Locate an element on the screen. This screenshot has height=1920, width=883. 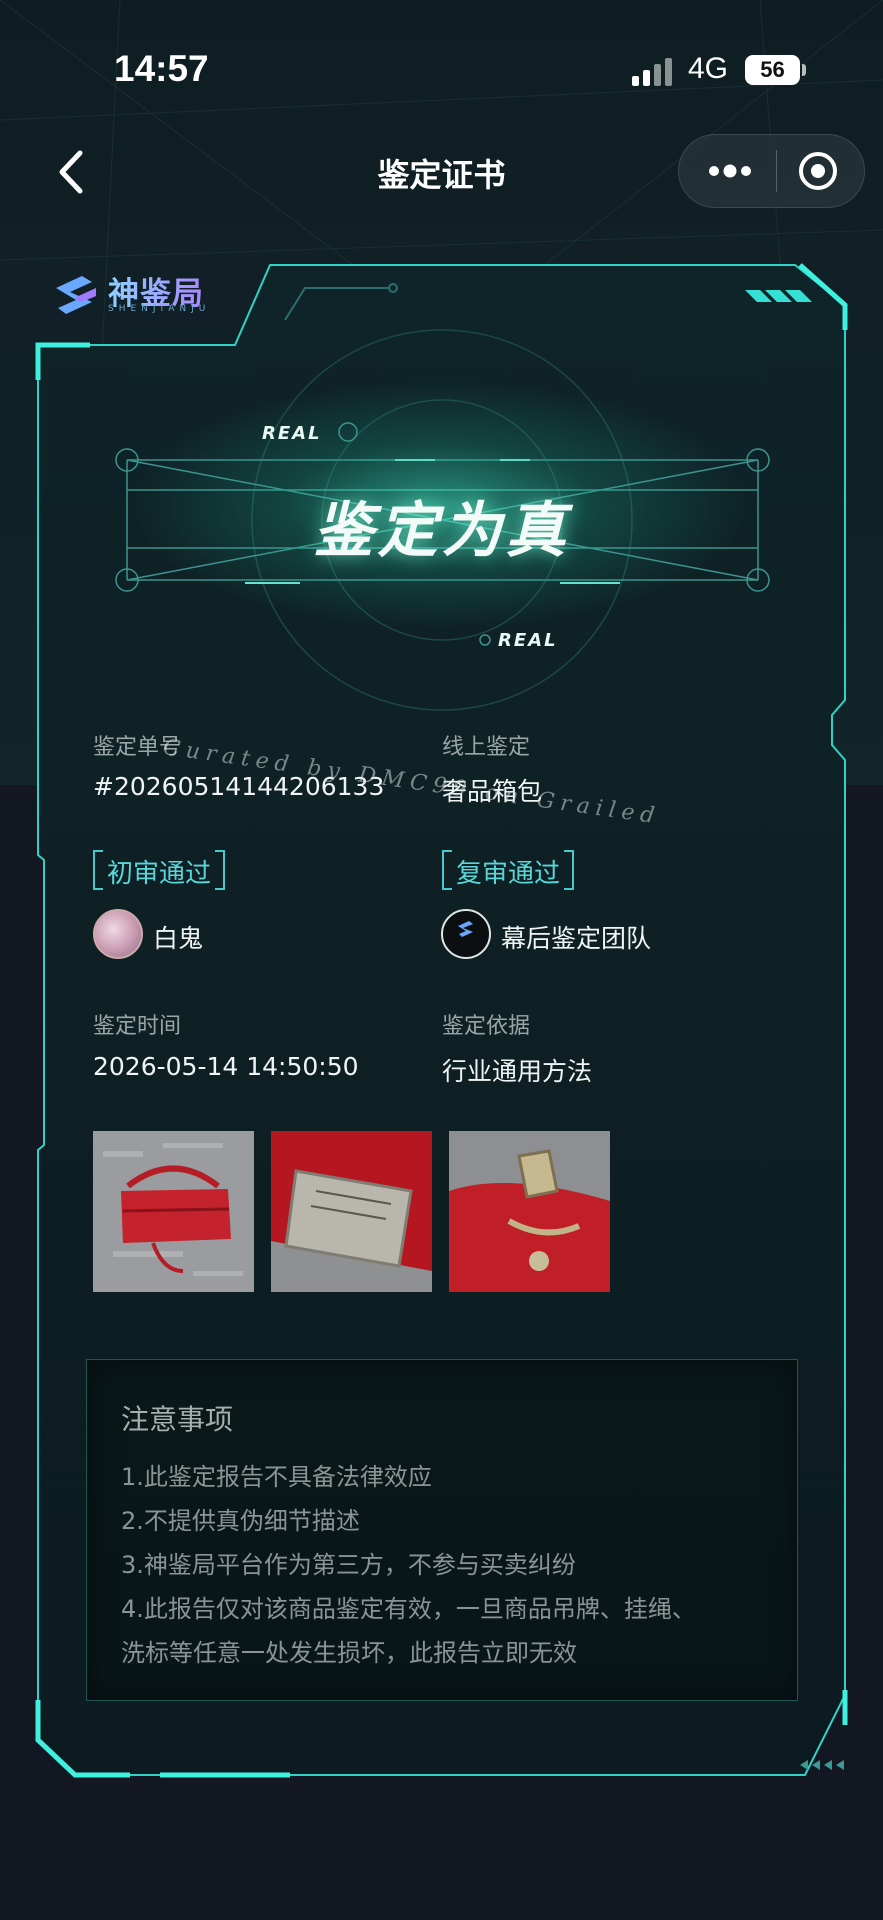
reviewer-avatar is located at coordinates (118, 934).